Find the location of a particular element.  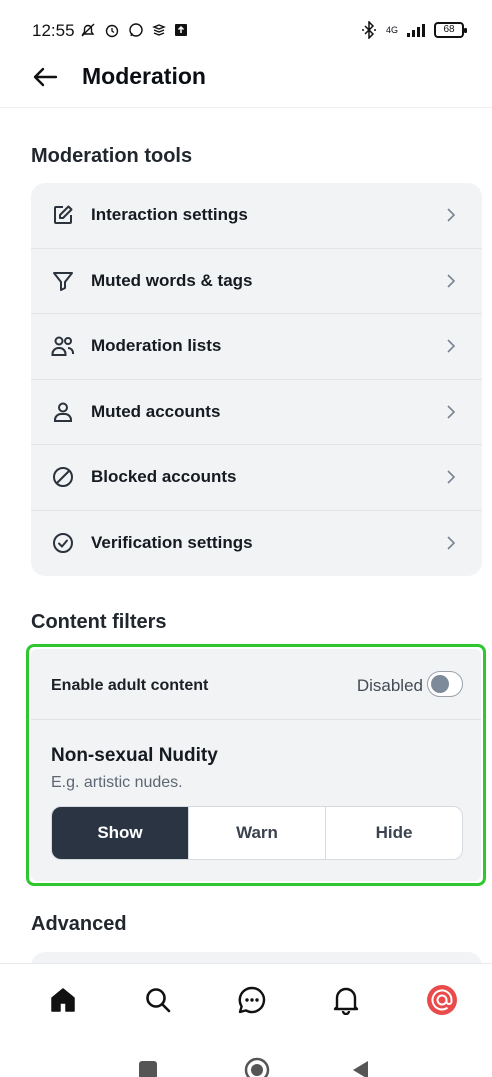

page-title: Moderation is located at coordinates (144, 76).